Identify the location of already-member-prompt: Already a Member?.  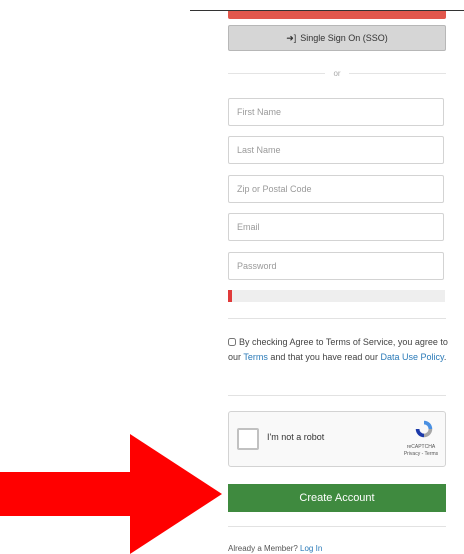
(264, 548).